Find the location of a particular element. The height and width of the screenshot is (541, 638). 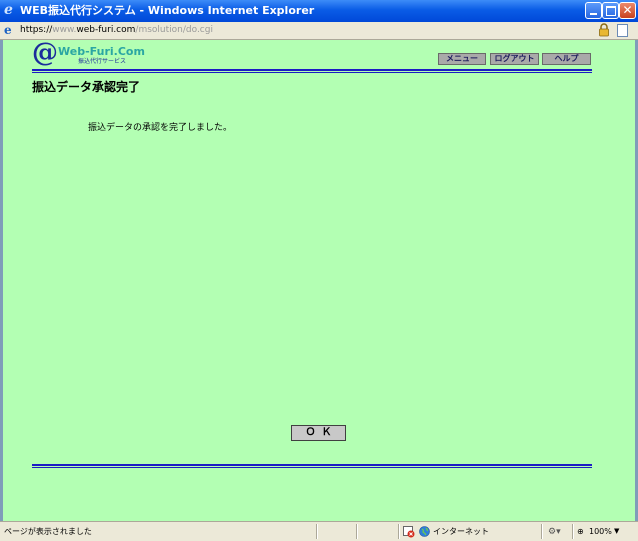

ie-page-icon: e is located at coordinates (8, 30).